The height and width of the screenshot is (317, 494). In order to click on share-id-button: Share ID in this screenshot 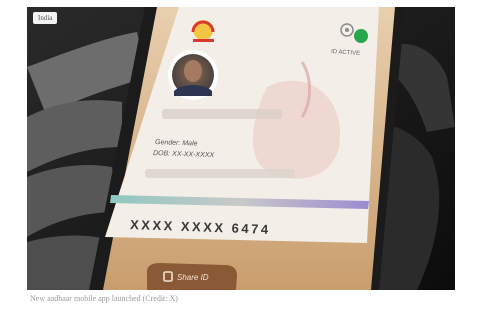, I will do `click(192, 276)`.